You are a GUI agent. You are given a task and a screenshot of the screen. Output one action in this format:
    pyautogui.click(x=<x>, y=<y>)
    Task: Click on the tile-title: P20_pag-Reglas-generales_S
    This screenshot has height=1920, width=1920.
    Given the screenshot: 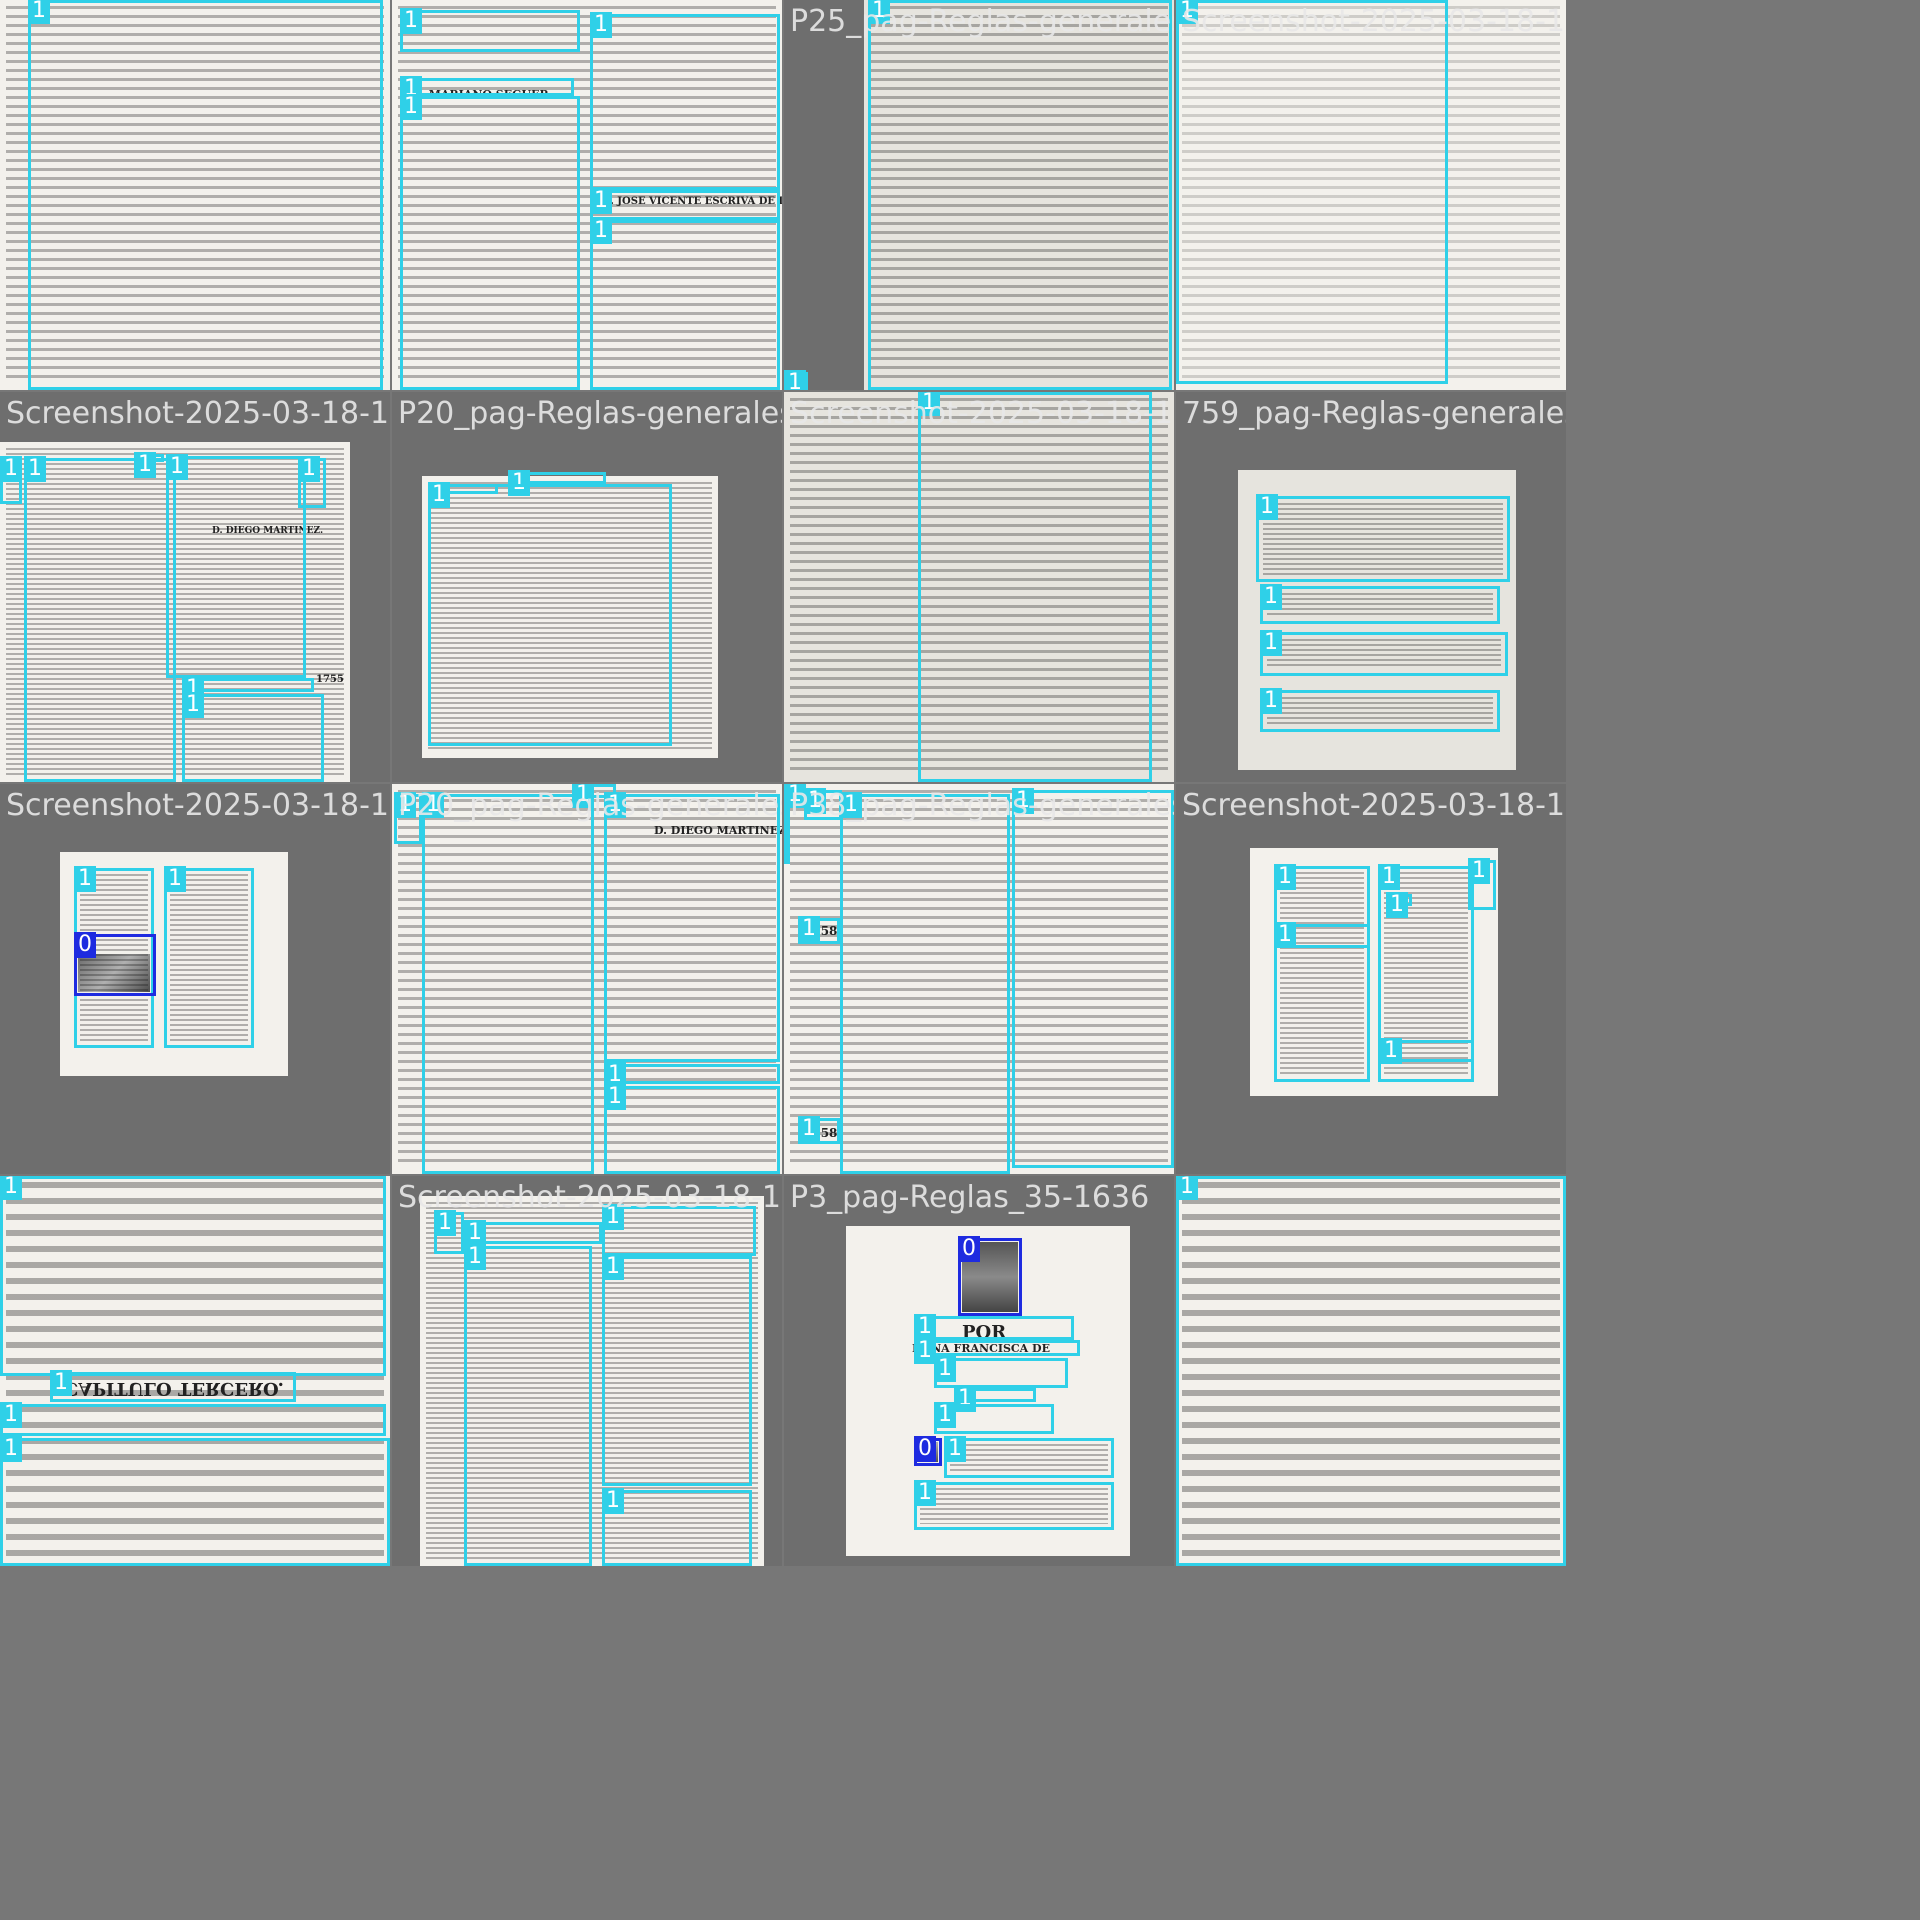 What is the action you would take?
    pyautogui.click(x=590, y=413)
    